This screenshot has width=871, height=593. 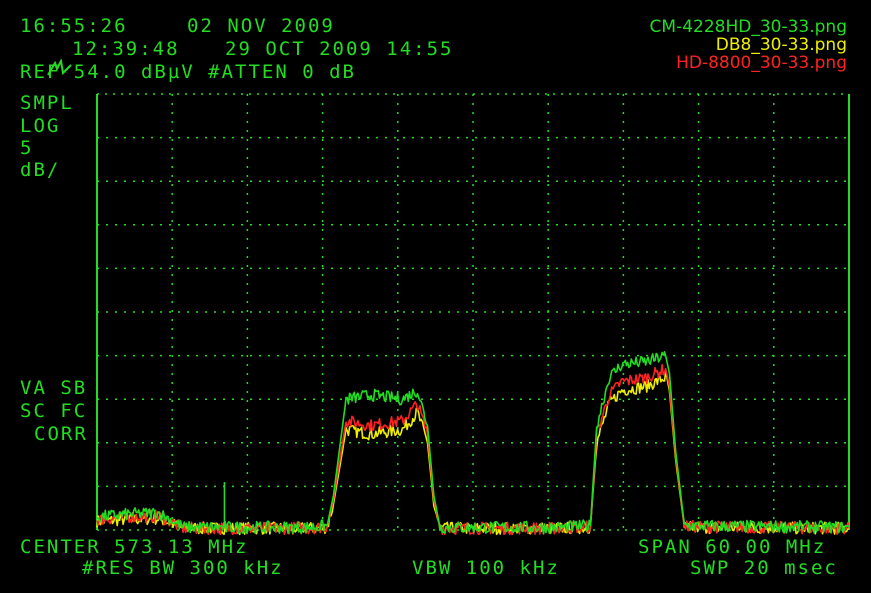 I want to click on ref-level-line: REF 54.0 dBµV #ATTEN 0 dB, so click(x=188, y=72).